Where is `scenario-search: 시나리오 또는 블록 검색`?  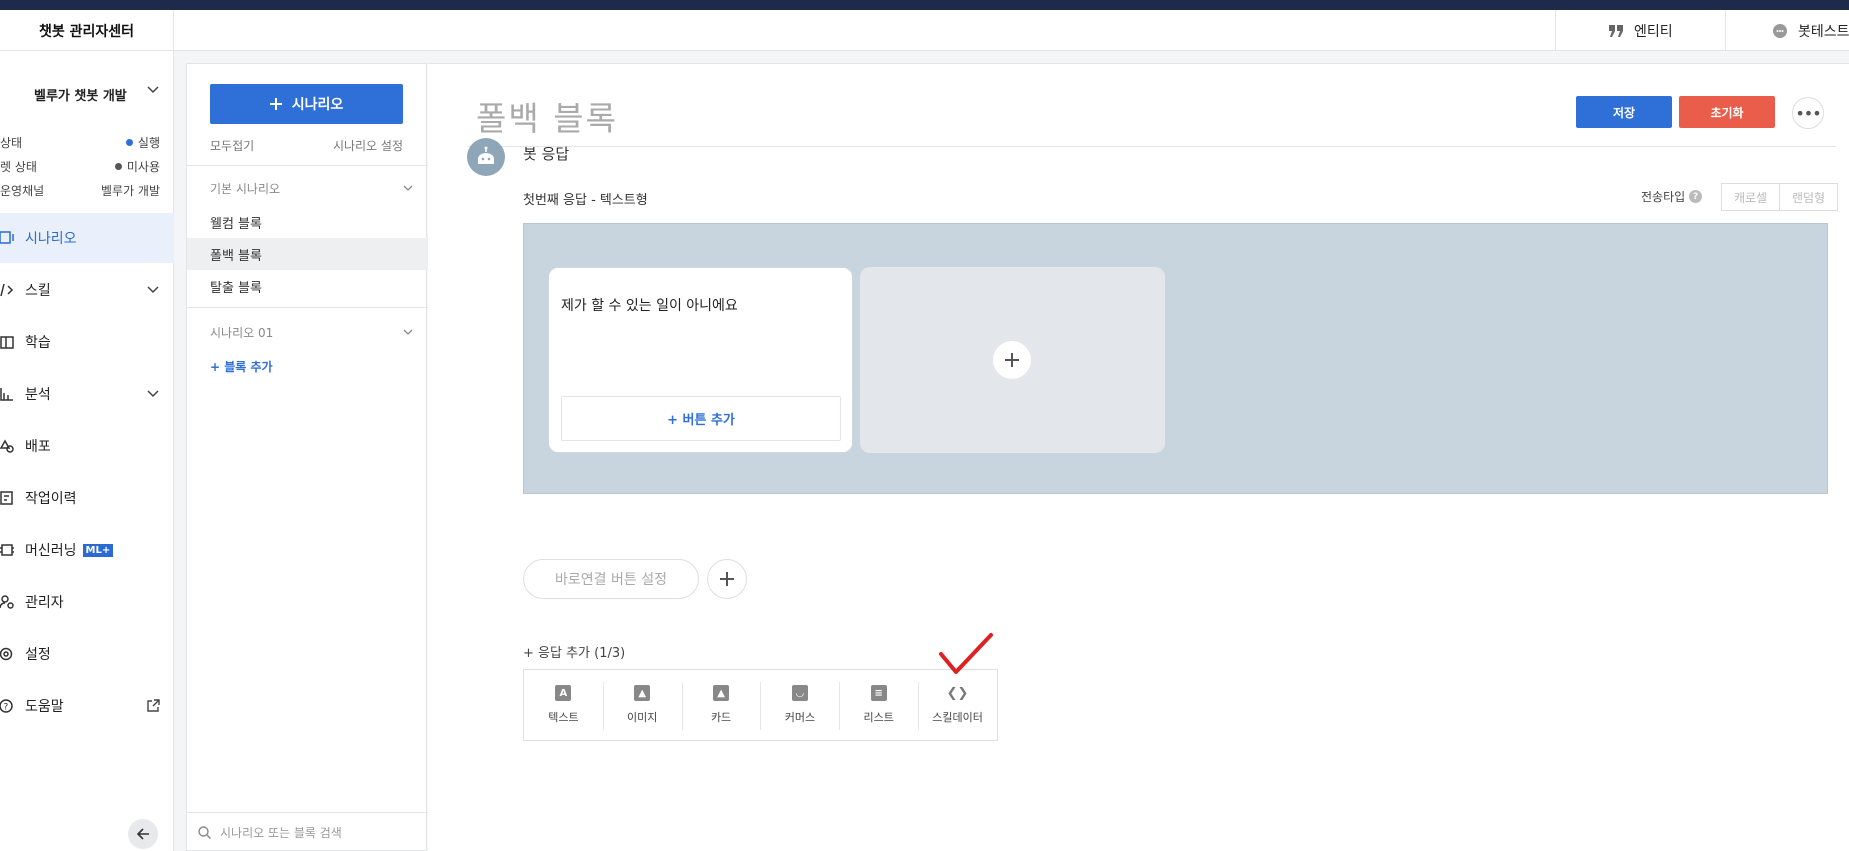 scenario-search: 시나리오 또는 블록 검색 is located at coordinates (307, 831).